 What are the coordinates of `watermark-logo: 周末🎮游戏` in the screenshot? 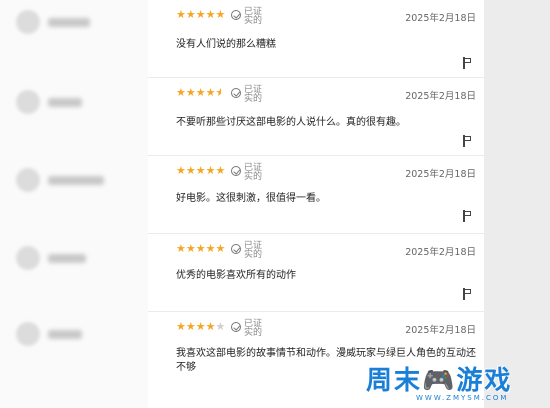 It's located at (439, 381).